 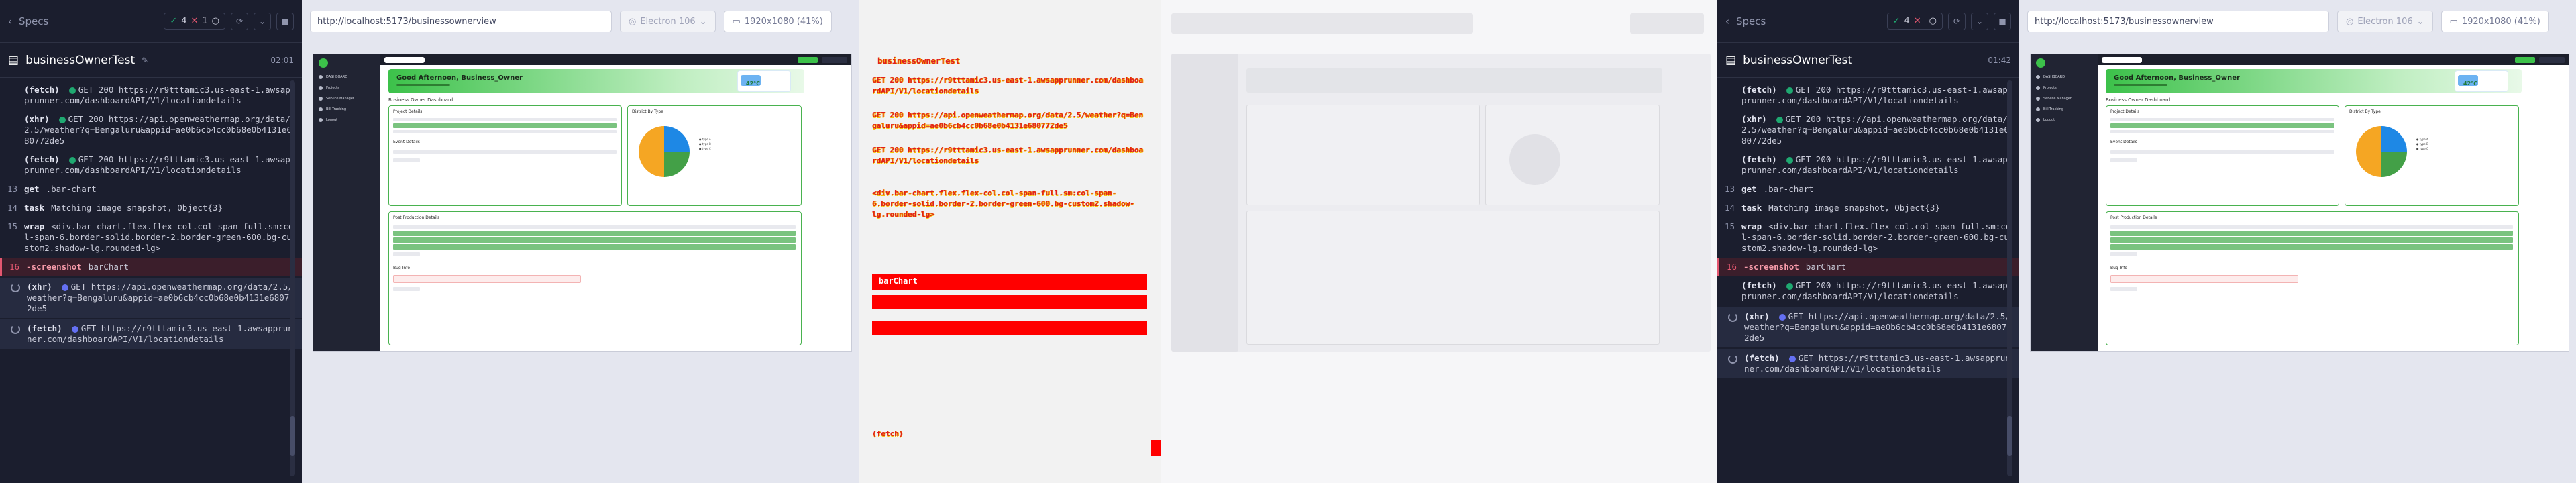 What do you see at coordinates (1009, 302) in the screenshot?
I see `diff-highlight` at bounding box center [1009, 302].